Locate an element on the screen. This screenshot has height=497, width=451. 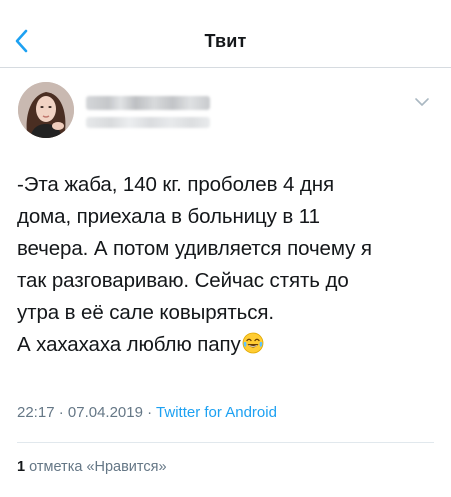
tweet-line: -Эта жаба, 140 кг. проболев 4 дня is located at coordinates (175, 184).